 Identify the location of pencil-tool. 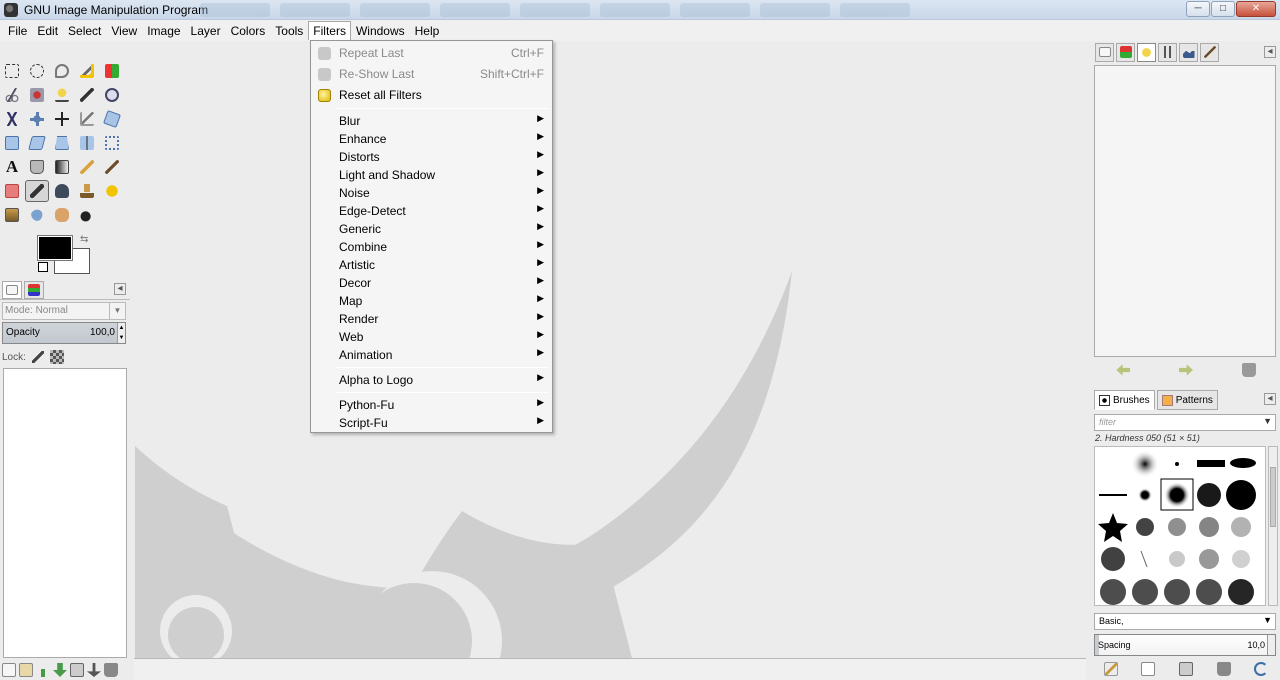
(87, 167).